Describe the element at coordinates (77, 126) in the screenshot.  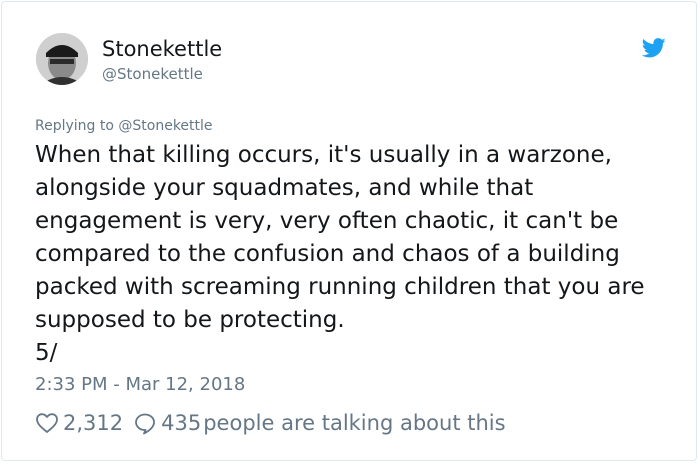
I see `replying-prefix: Replying to` at that location.